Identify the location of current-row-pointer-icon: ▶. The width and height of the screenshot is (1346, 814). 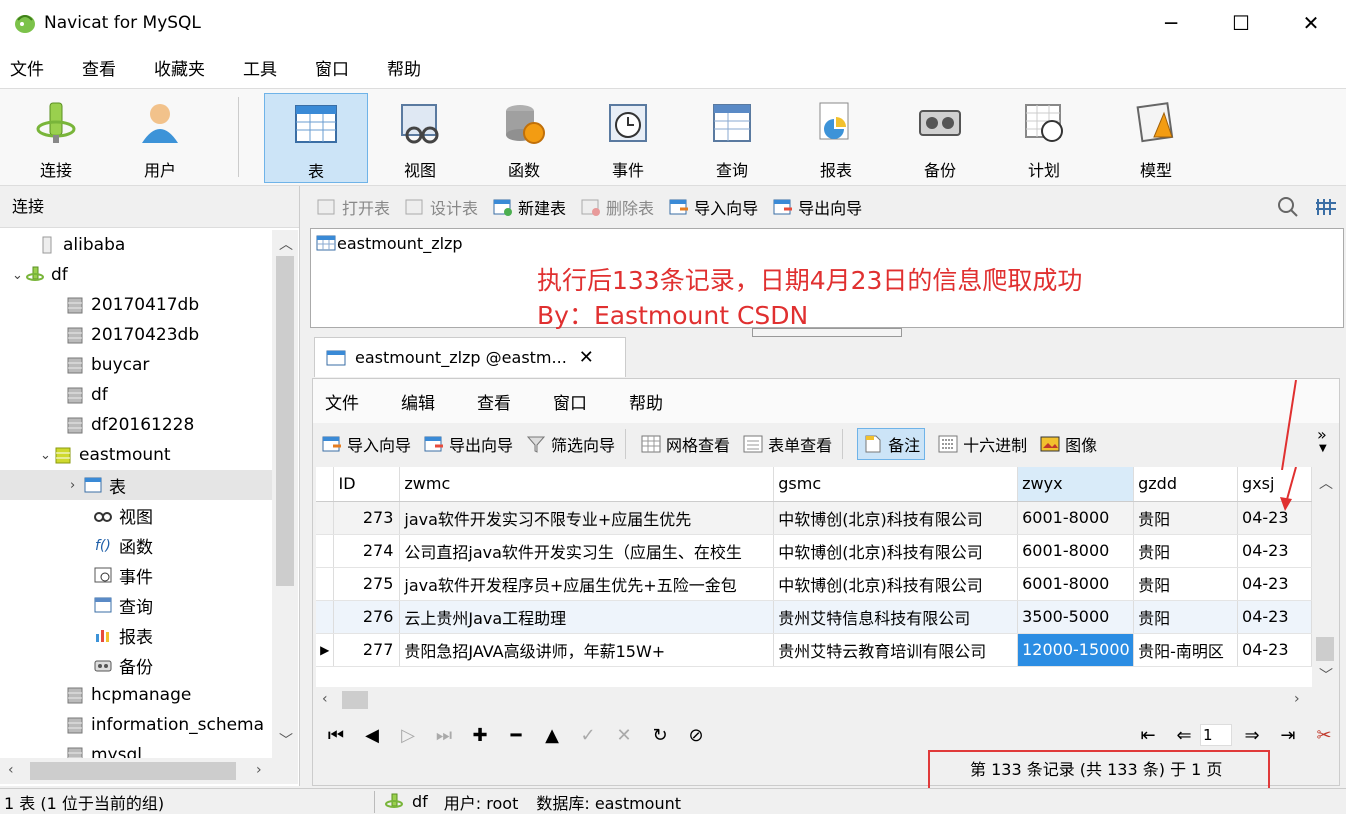
(325, 650).